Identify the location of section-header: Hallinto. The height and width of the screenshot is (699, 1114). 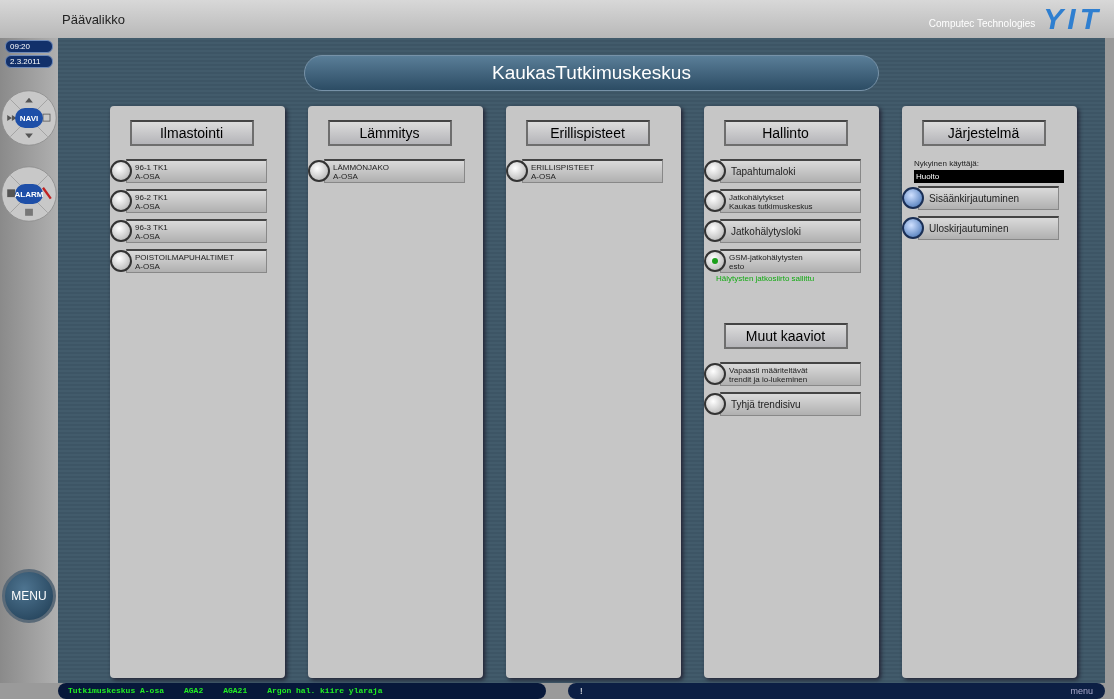
(785, 133).